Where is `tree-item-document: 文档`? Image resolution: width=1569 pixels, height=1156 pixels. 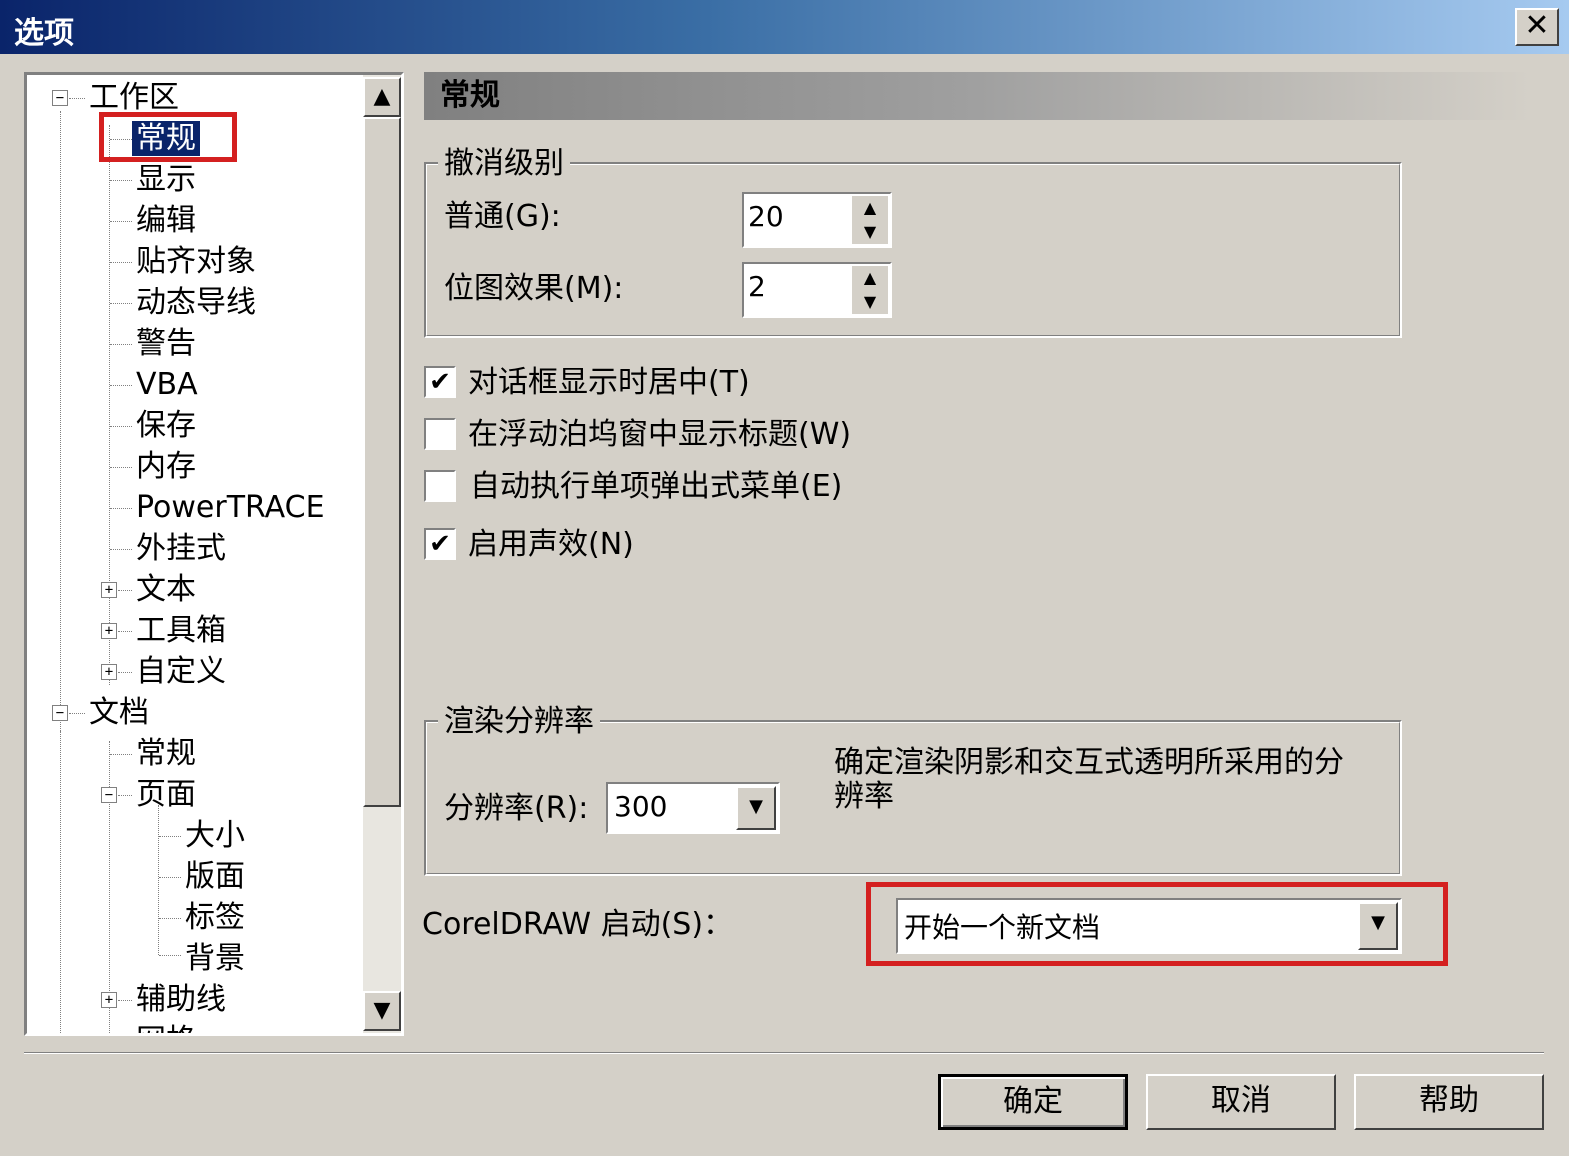
tree-item-document: 文档 is located at coordinates (119, 713).